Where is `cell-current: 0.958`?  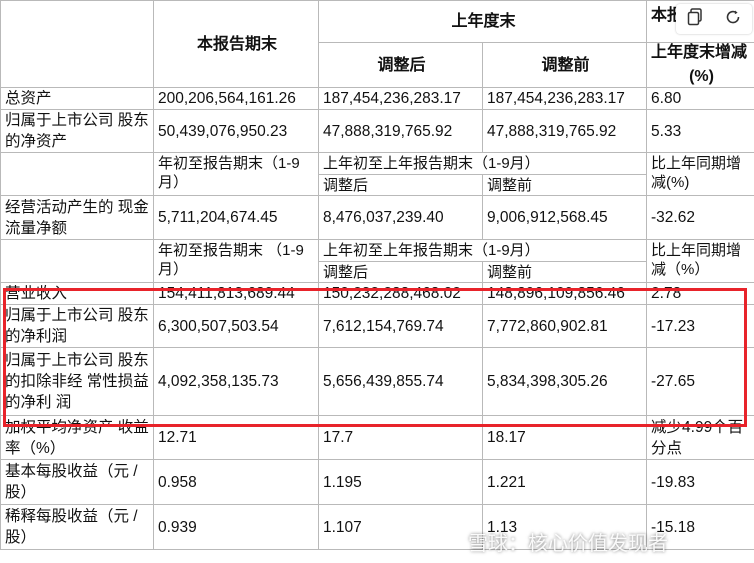
cell-current: 0.958 is located at coordinates (236, 482).